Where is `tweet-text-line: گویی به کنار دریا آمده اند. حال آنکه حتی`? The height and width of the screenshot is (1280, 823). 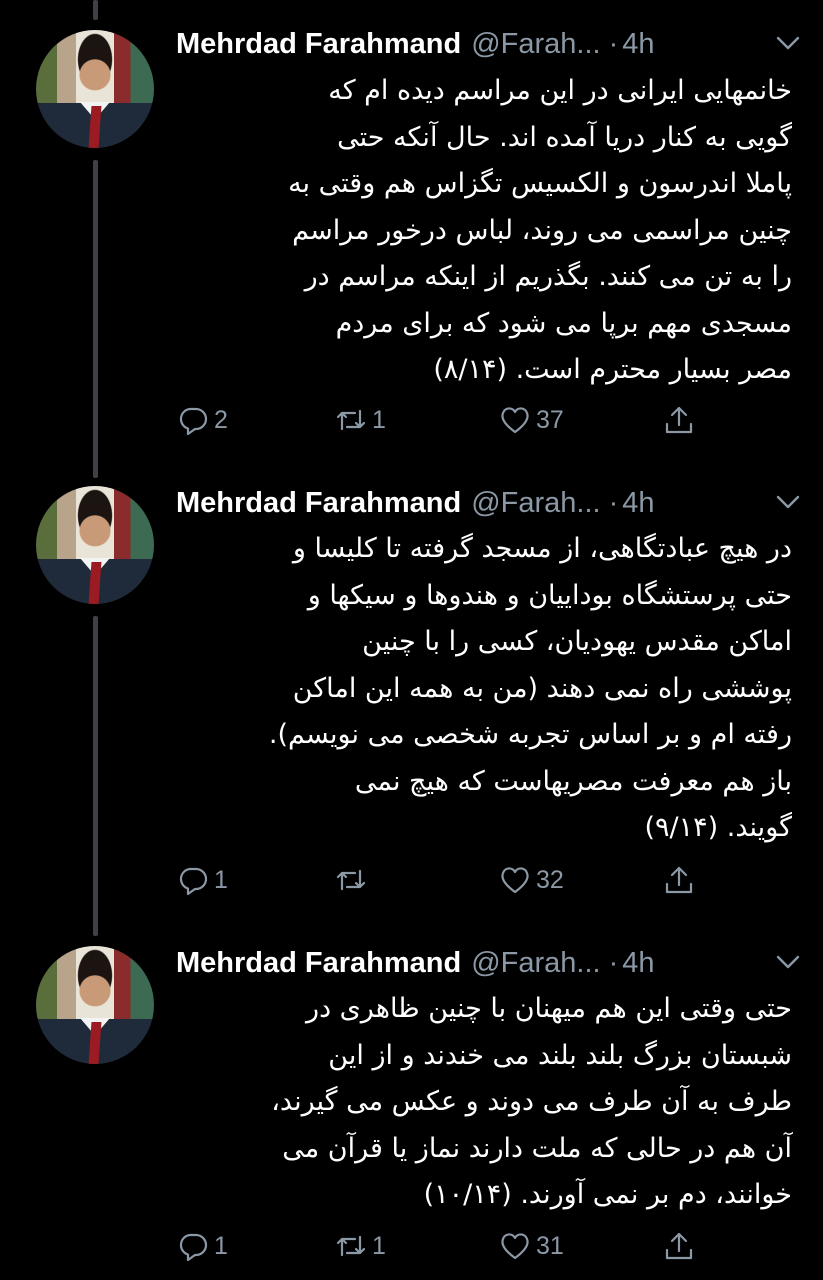 tweet-text-line: گویی به کنار دریا آمده اند. حال آنکه حتی is located at coordinates (564, 137).